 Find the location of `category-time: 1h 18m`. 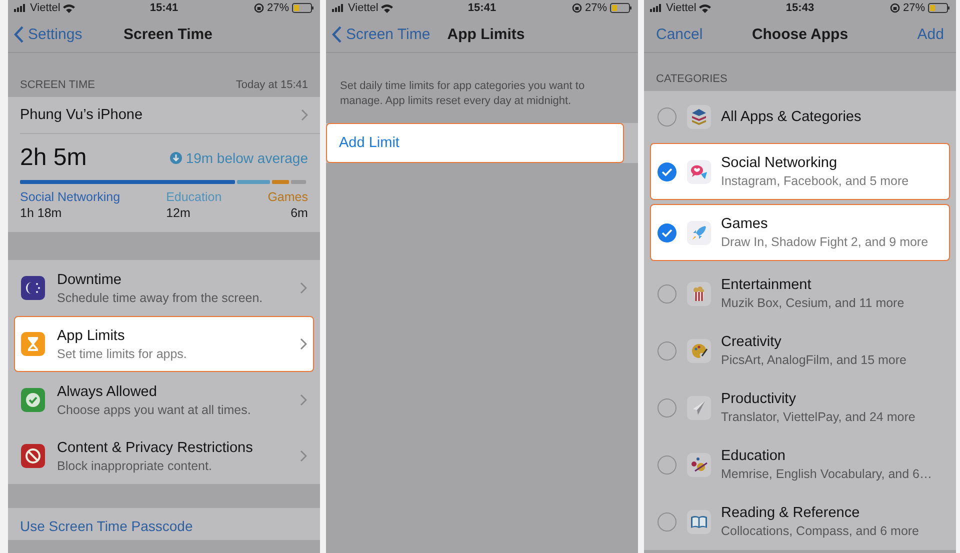

category-time: 1h 18m is located at coordinates (41, 213).